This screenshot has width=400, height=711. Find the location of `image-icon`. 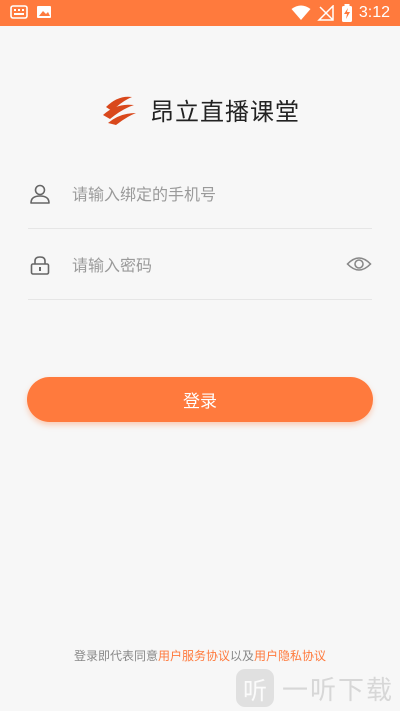

image-icon is located at coordinates (44, 12).